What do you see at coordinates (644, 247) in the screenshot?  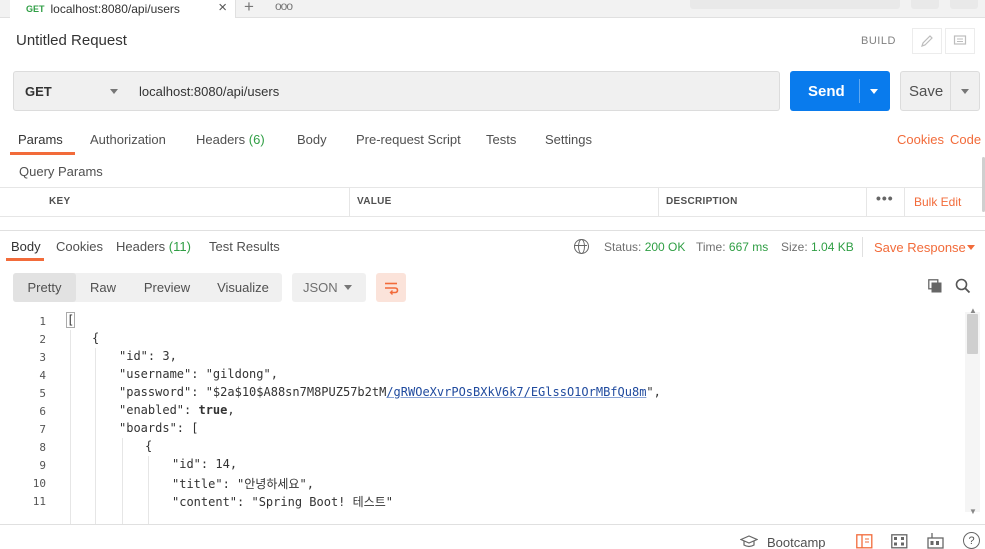 I see `status-meta: Status: 200 OK` at bounding box center [644, 247].